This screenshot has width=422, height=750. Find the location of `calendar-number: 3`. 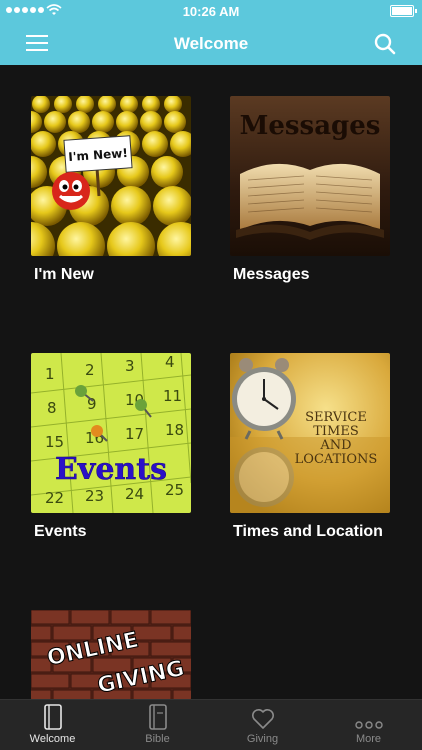

calendar-number: 3 is located at coordinates (130, 366).